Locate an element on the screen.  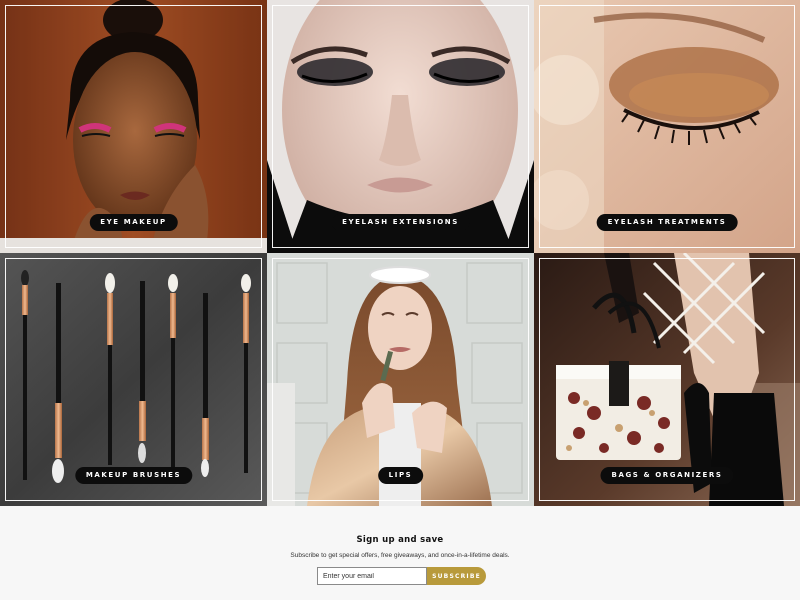
category-label: LIPS is located at coordinates (400, 475).